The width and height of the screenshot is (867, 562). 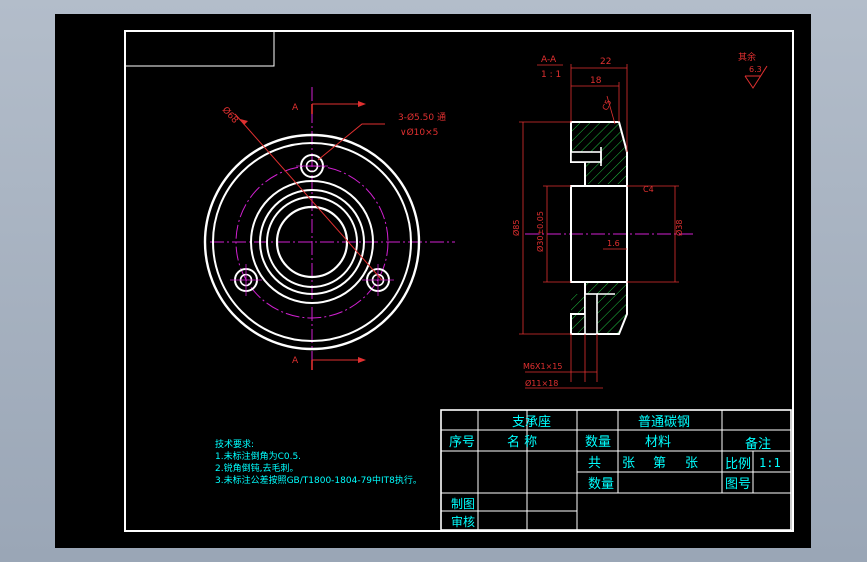 What do you see at coordinates (462, 442) in the screenshot?
I see `col-seq: 序号` at bounding box center [462, 442].